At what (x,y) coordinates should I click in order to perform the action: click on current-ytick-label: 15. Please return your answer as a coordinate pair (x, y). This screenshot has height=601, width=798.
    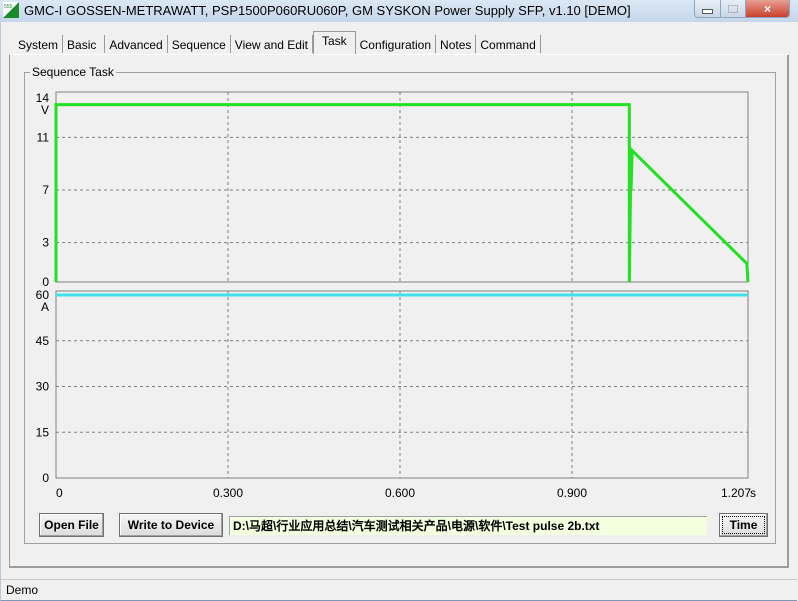
    Looking at the image, I should click on (43, 432).